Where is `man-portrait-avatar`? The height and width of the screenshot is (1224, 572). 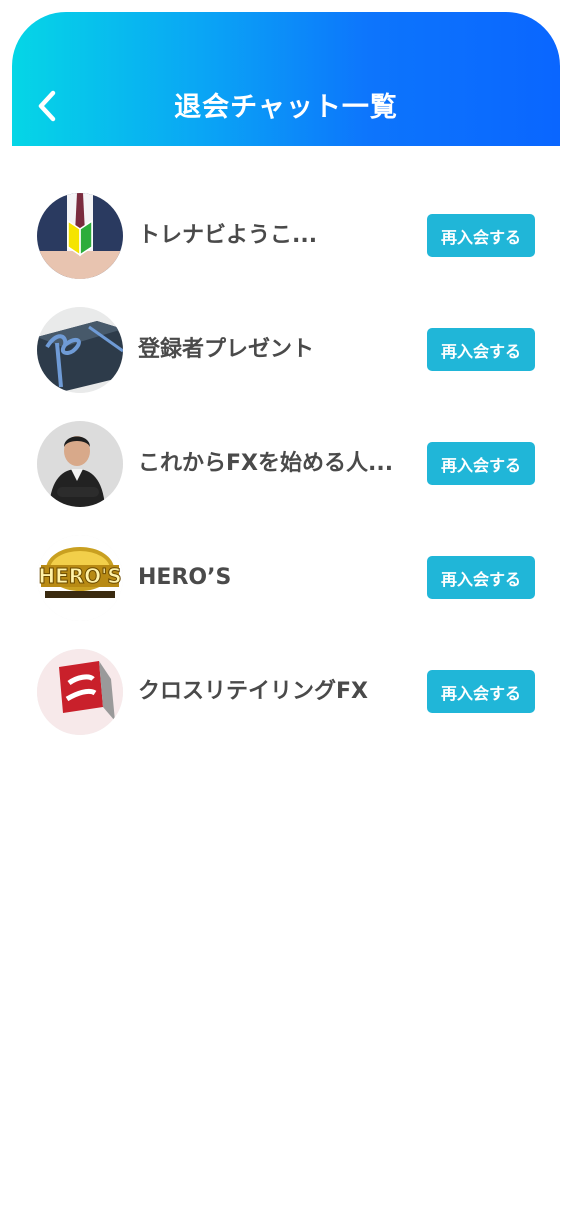 man-portrait-avatar is located at coordinates (80, 464).